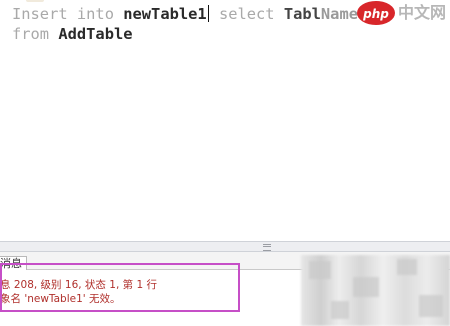  I want to click on php-logo-icon: php, so click(375, 13).